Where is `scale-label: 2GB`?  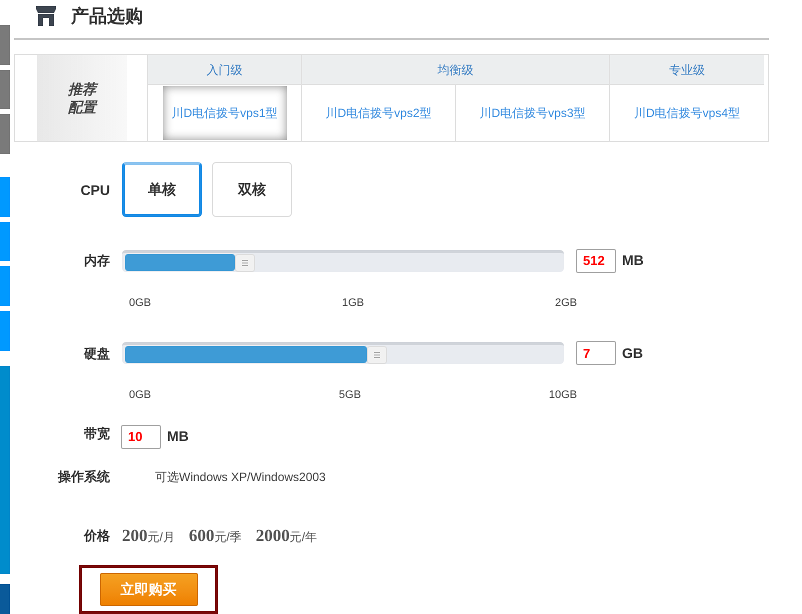 scale-label: 2GB is located at coordinates (565, 303).